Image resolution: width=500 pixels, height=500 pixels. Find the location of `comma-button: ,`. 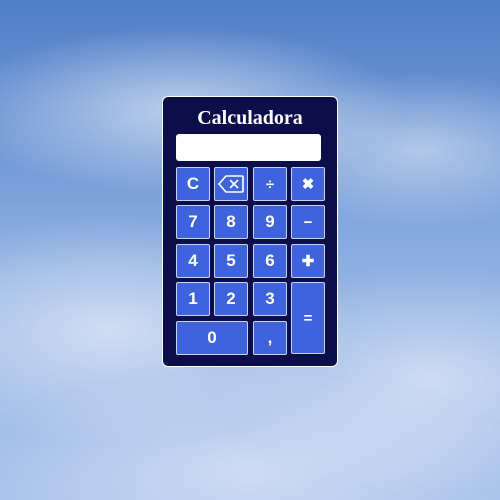

comma-button: , is located at coordinates (270, 338).